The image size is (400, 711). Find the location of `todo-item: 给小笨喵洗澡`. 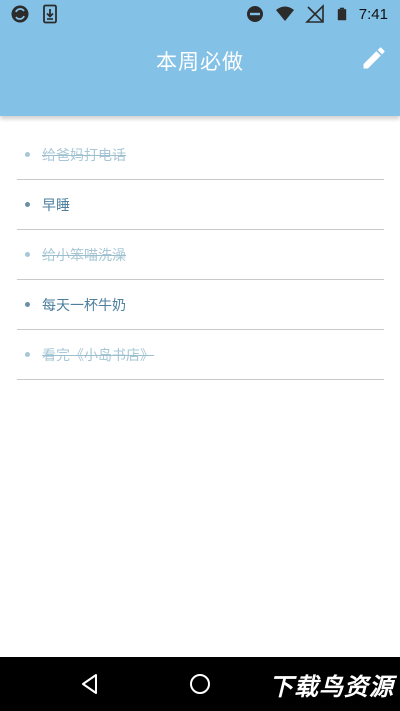

todo-item: 给小笨喵洗澡 is located at coordinates (200, 255).